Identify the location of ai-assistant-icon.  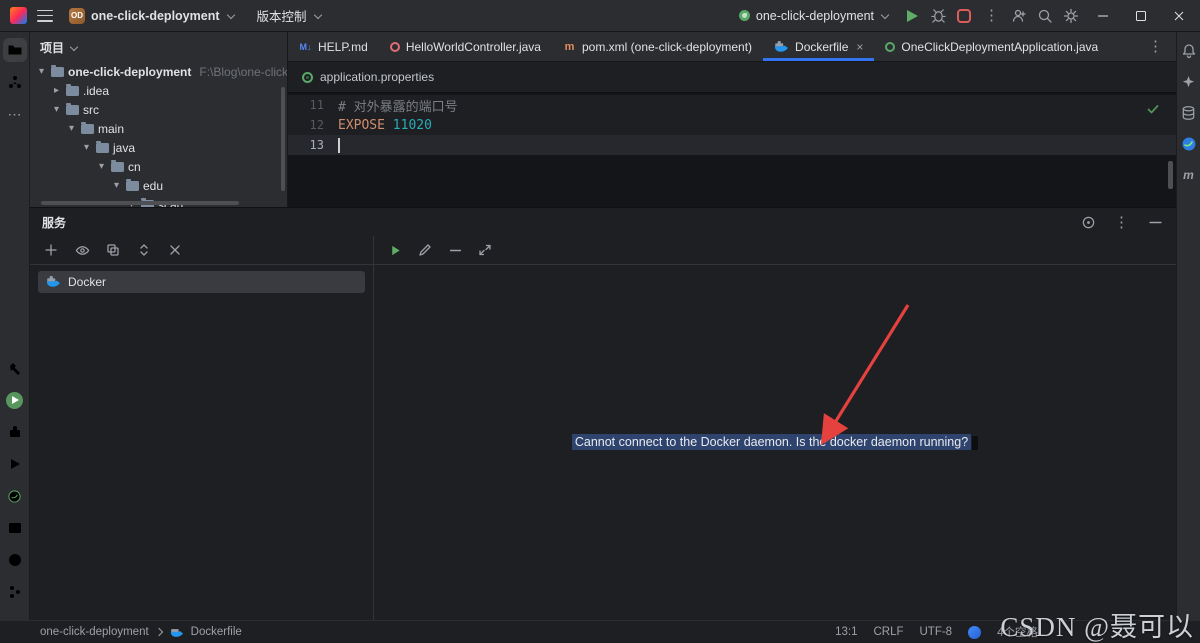
(1189, 82).